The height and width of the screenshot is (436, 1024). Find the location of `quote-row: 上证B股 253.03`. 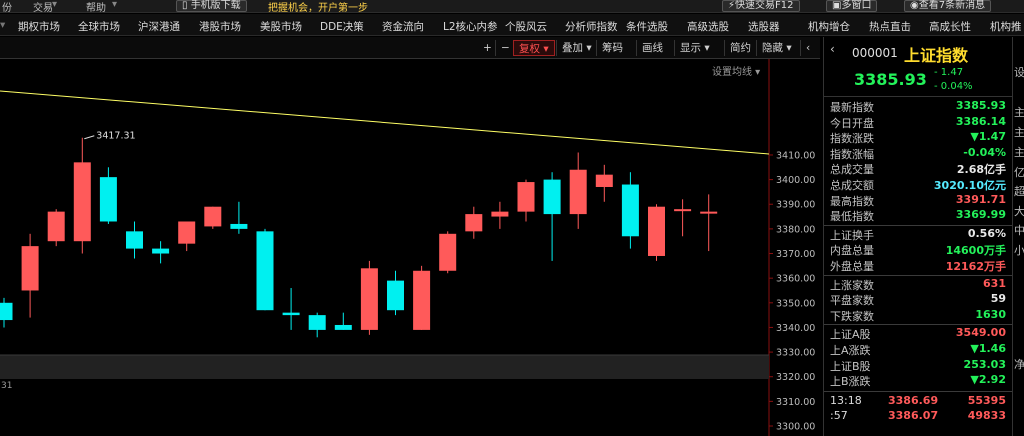

quote-row: 上证B股 253.03 is located at coordinates (918, 365).